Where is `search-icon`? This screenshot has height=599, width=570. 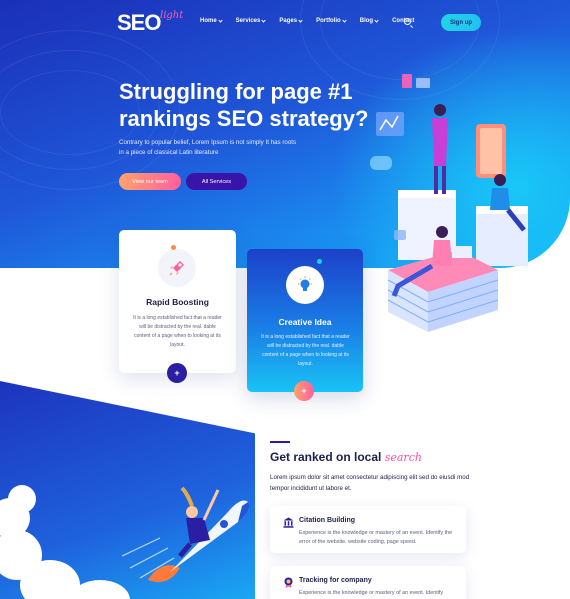 search-icon is located at coordinates (407, 21).